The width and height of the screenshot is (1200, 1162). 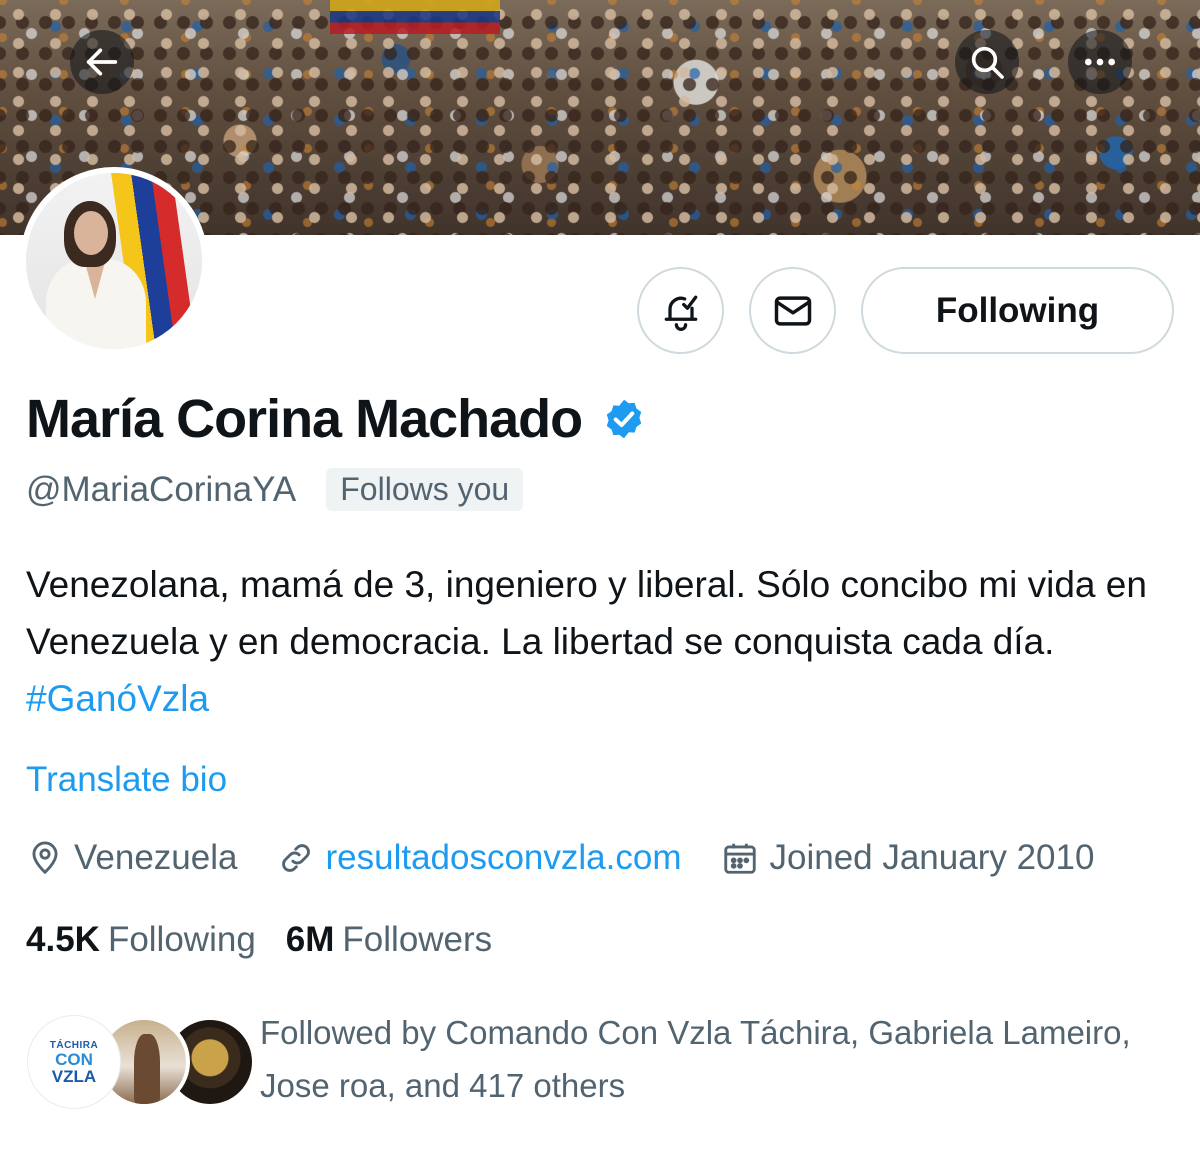 I want to click on joined-item: Joined January 2010, so click(x=907, y=858).